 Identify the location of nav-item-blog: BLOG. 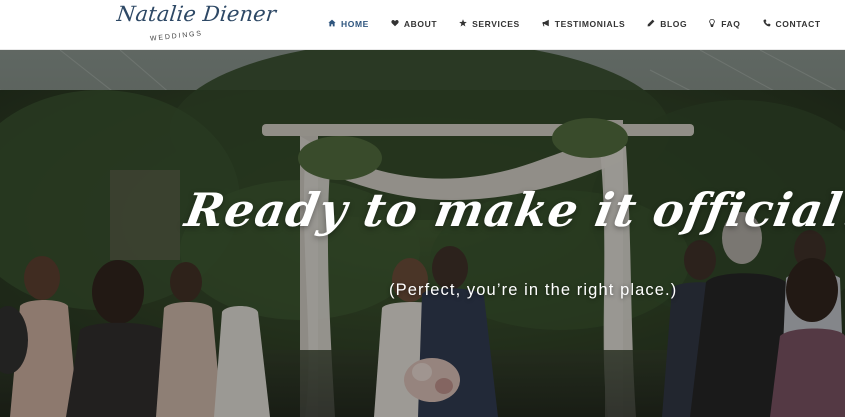
(667, 24).